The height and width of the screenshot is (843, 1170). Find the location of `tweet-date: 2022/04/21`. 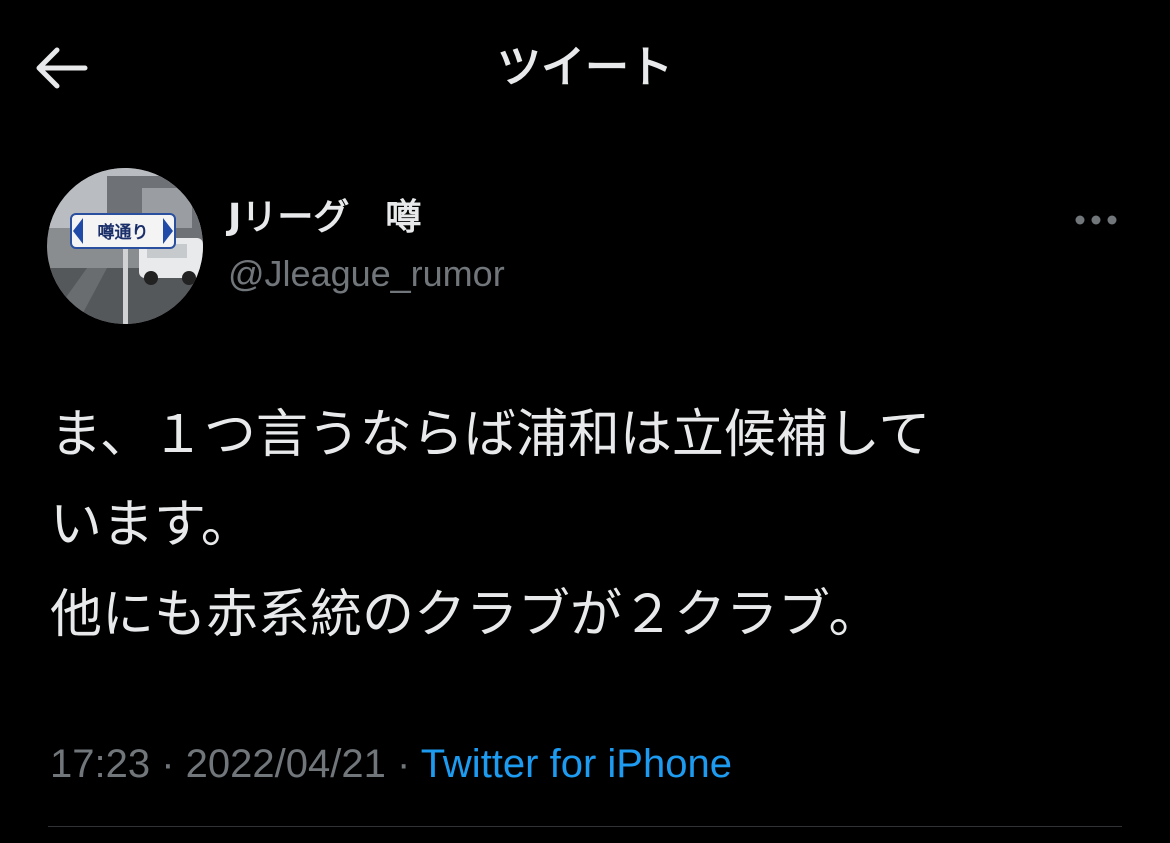

tweet-date: 2022/04/21 is located at coordinates (286, 764).